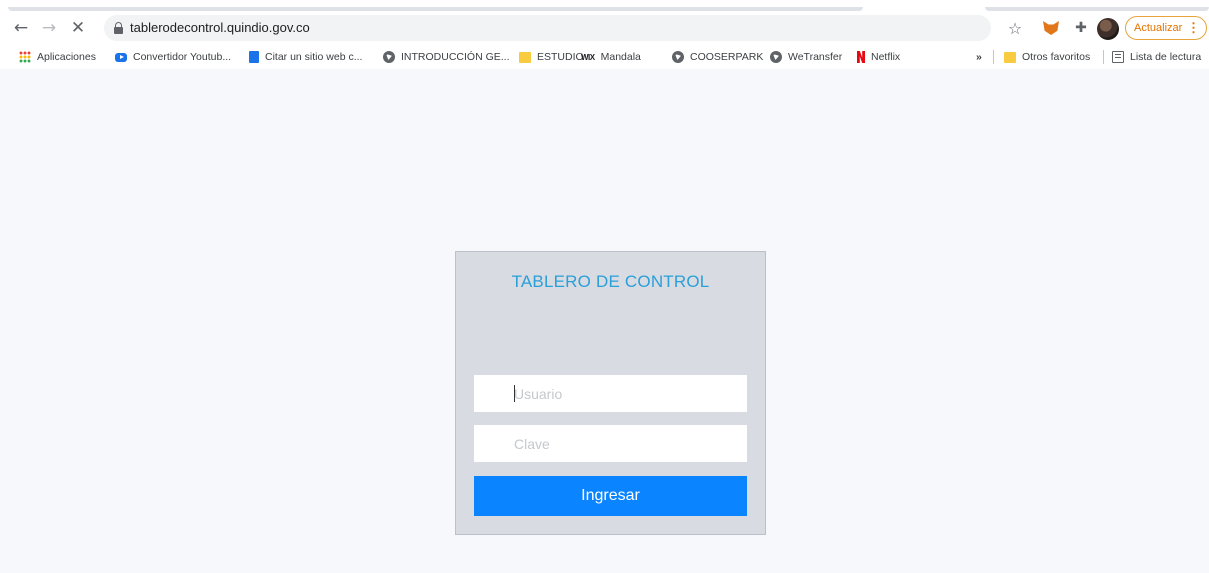 The image size is (1209, 573). I want to click on bookmark-other-favorites: Otros favoritos, so click(1047, 57).